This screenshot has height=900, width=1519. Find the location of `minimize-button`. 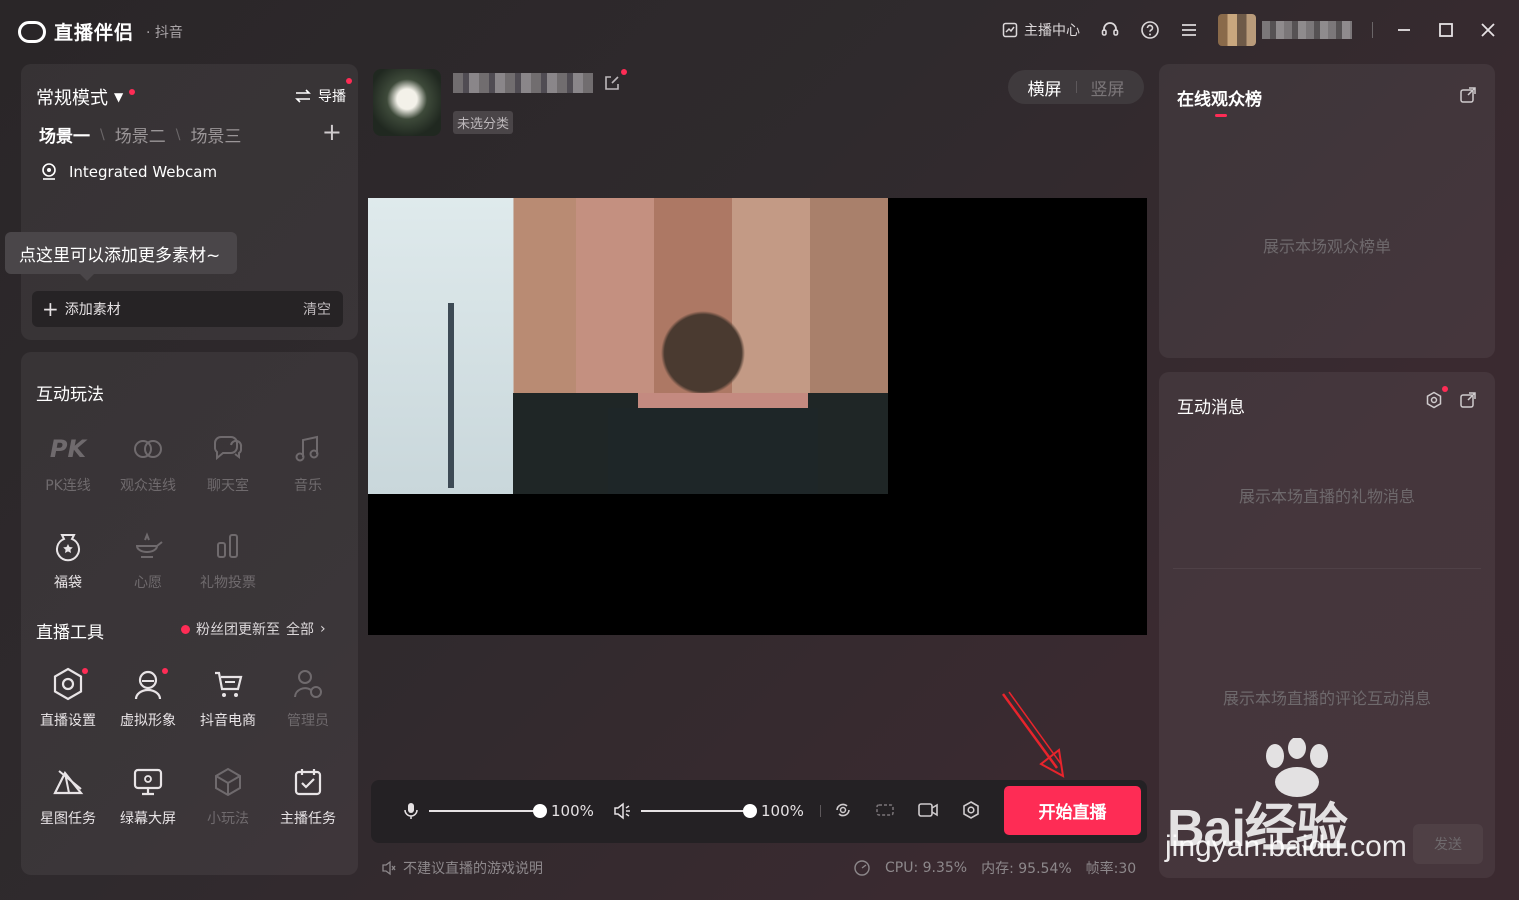

minimize-button is located at coordinates (1404, 30).